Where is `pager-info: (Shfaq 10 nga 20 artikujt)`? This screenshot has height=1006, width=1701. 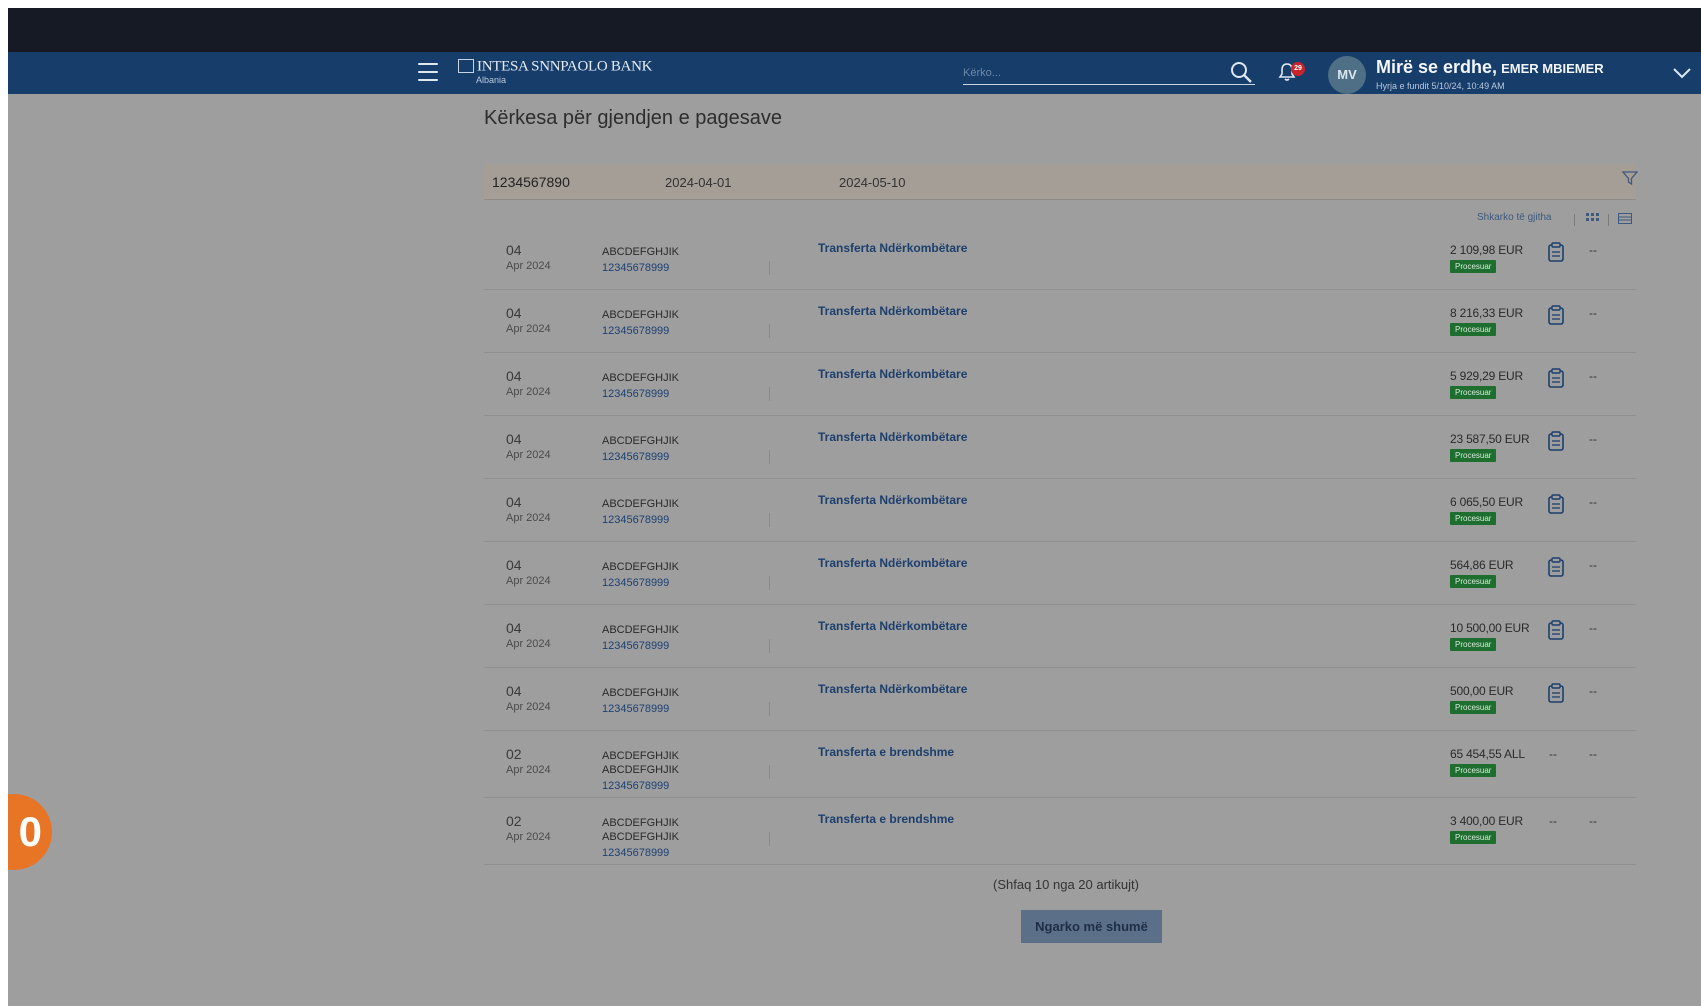
pager-info: (Shfaq 10 nga 20 artikujt) is located at coordinates (1066, 884).